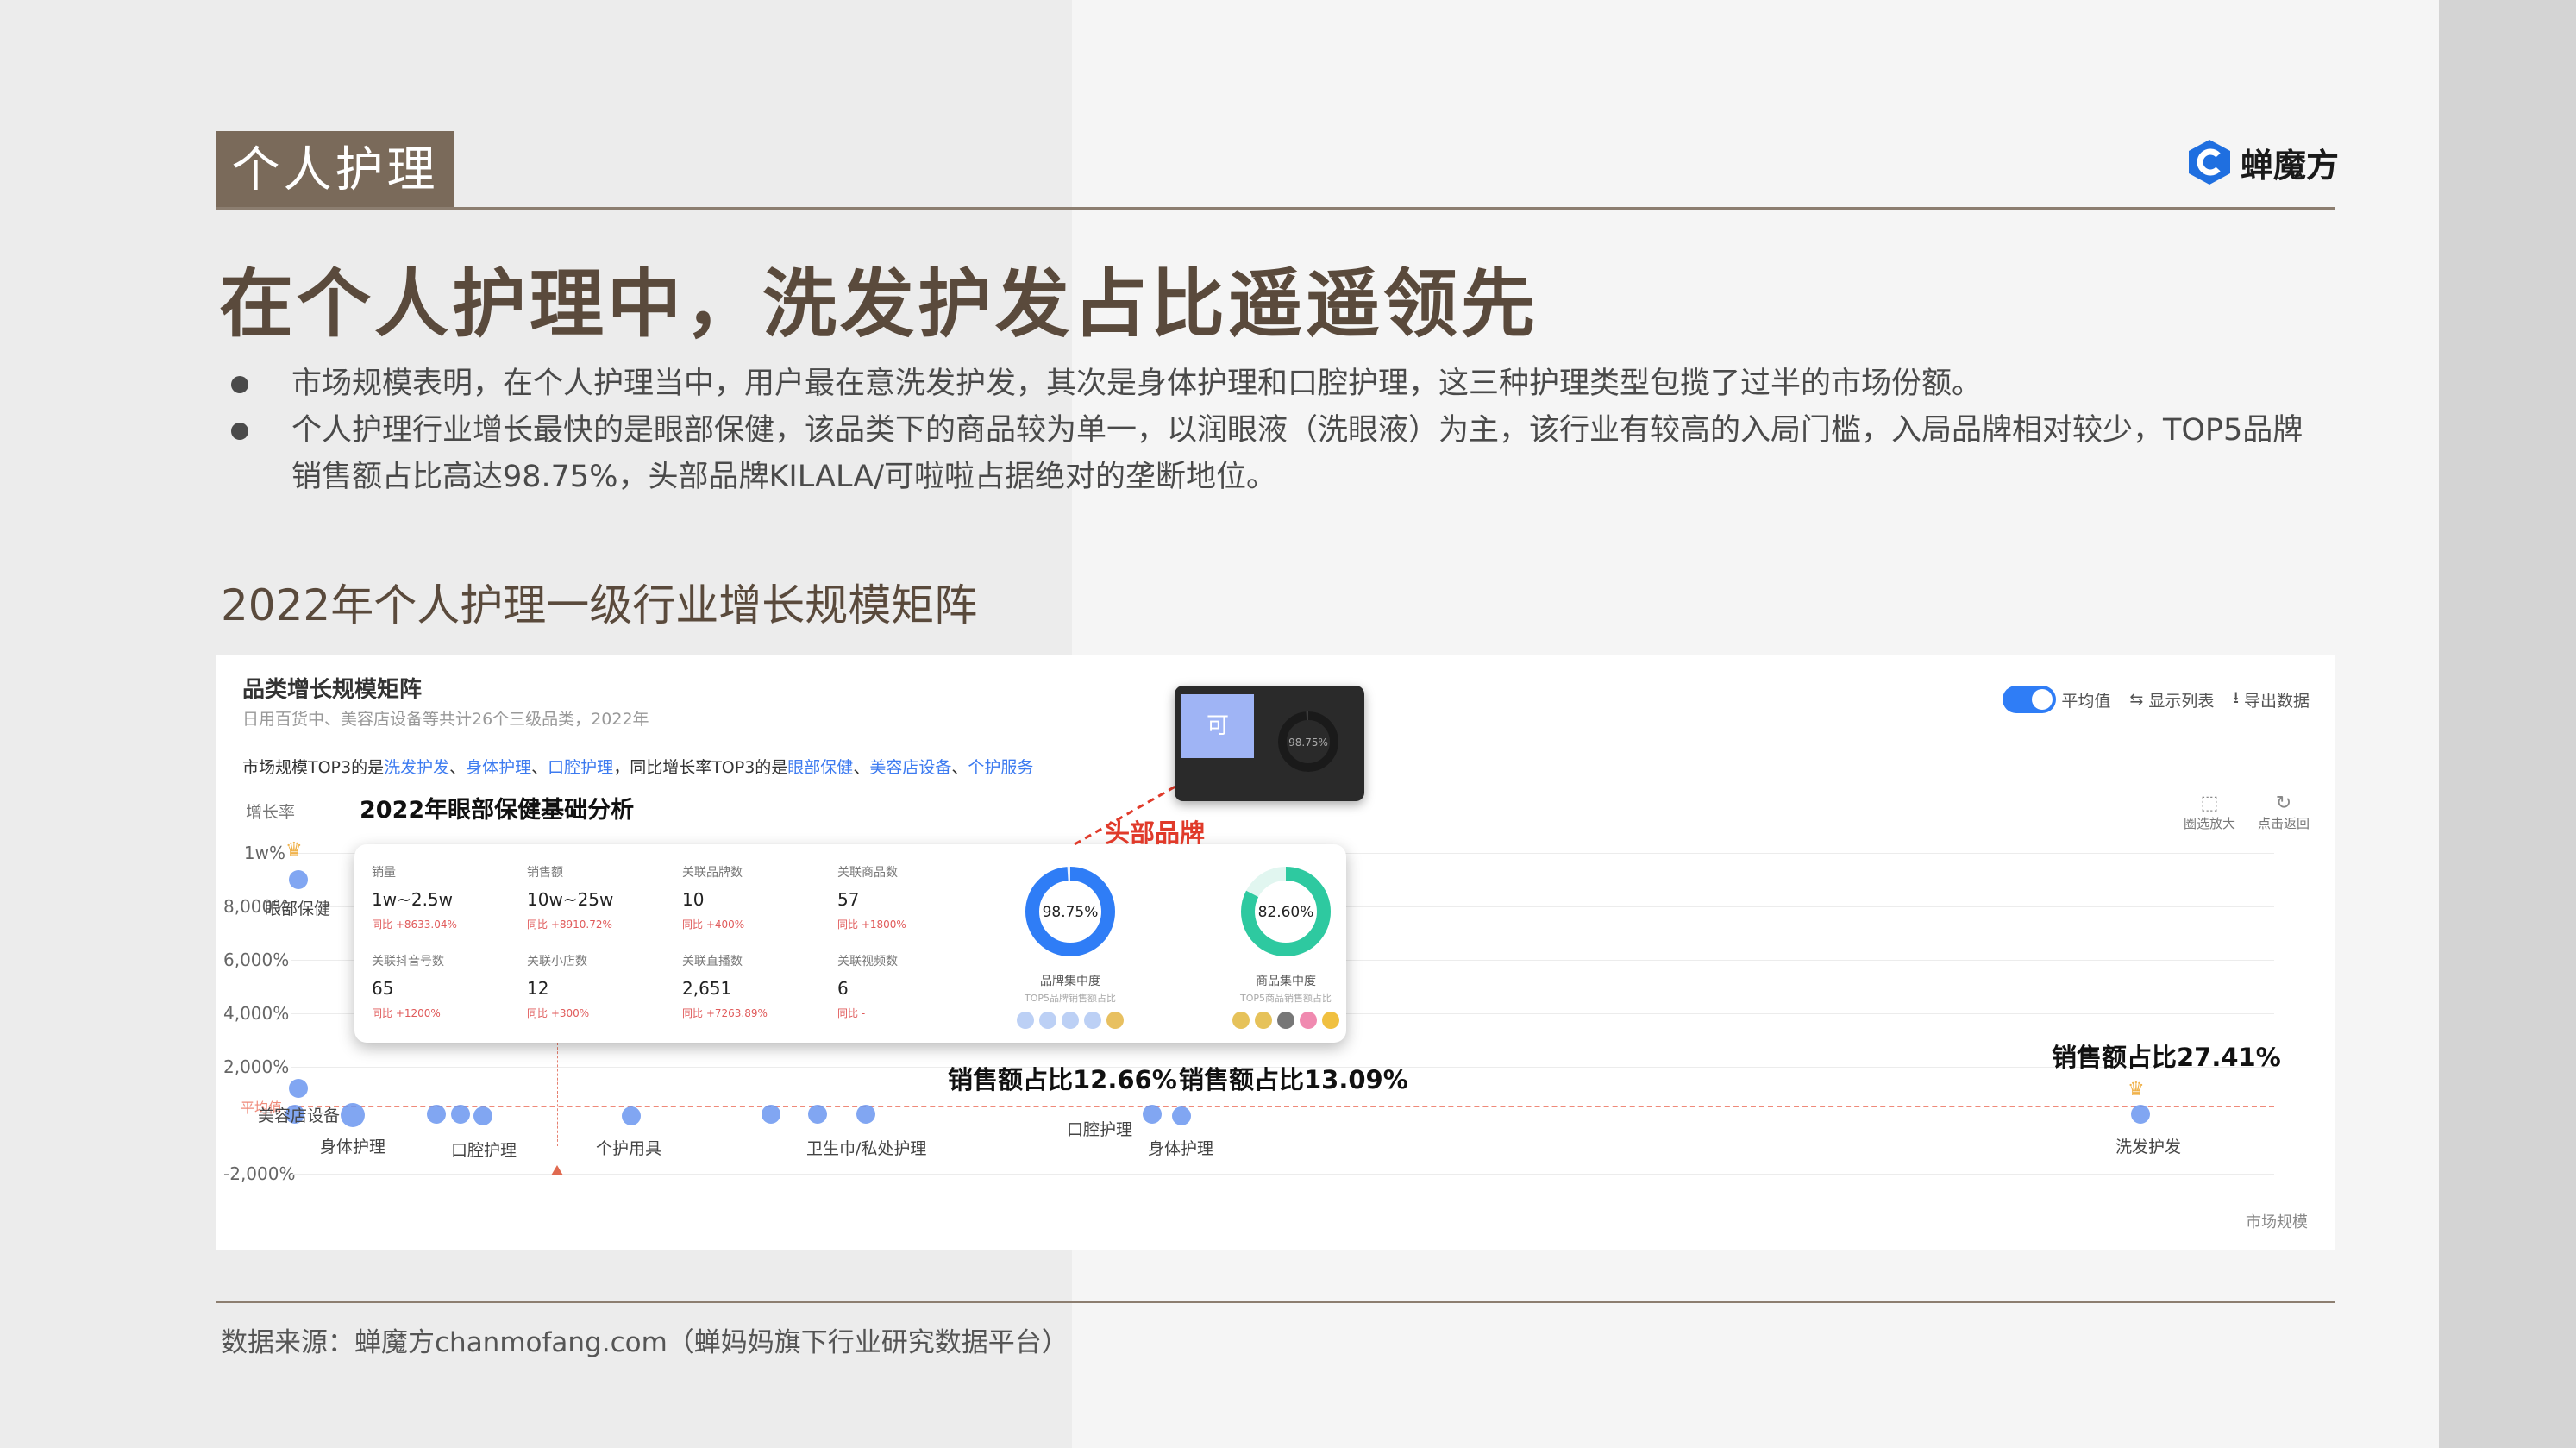  I want to click on share-annotation: 销售额占比12.66%, so click(1062, 1079).